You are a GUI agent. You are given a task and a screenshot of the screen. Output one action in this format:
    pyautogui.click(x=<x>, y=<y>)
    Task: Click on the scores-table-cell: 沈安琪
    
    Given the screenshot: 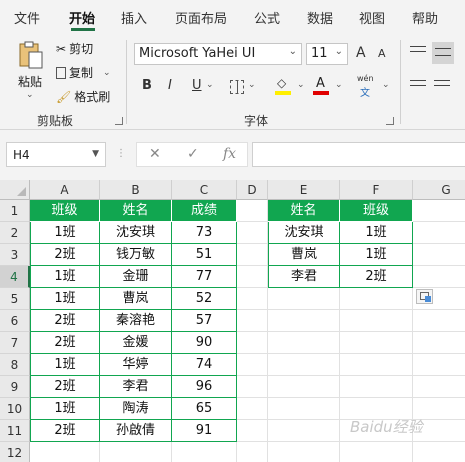 What is the action you would take?
    pyautogui.click(x=136, y=233)
    